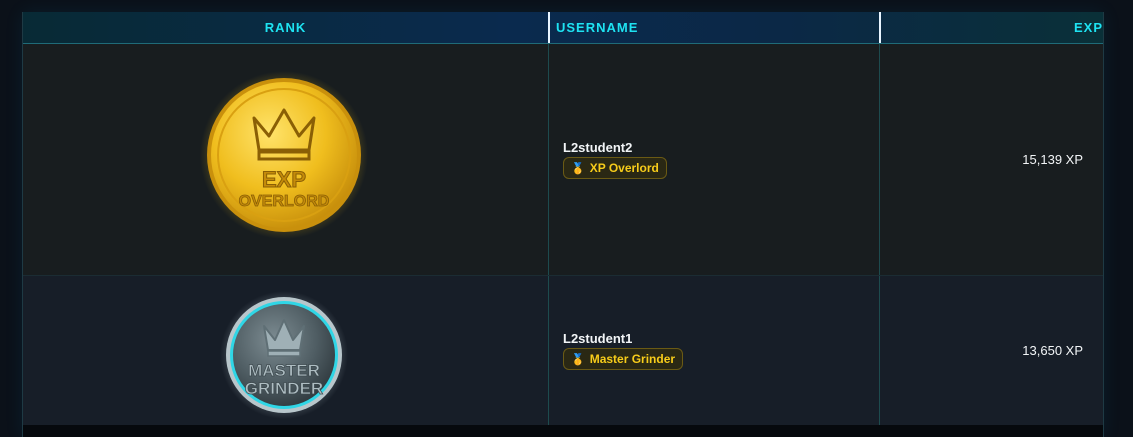  I want to click on table-footer, so click(563, 431).